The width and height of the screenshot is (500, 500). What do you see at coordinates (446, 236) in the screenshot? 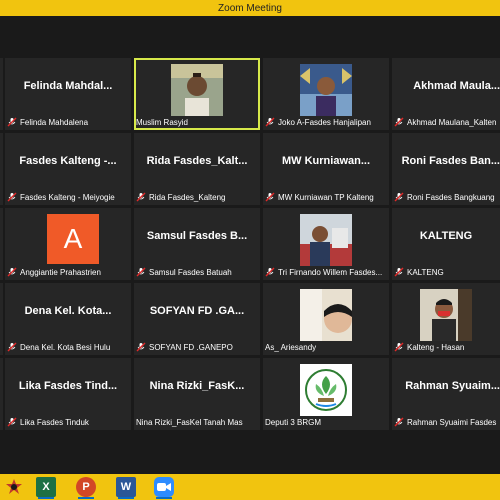
I see `participant-display-name: KALTENG` at bounding box center [446, 236].